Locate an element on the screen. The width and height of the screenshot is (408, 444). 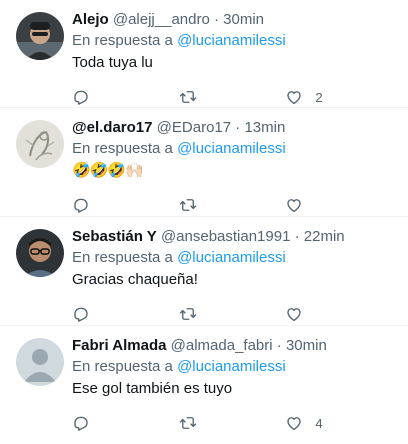
default-avatar-icon is located at coordinates (40, 362).